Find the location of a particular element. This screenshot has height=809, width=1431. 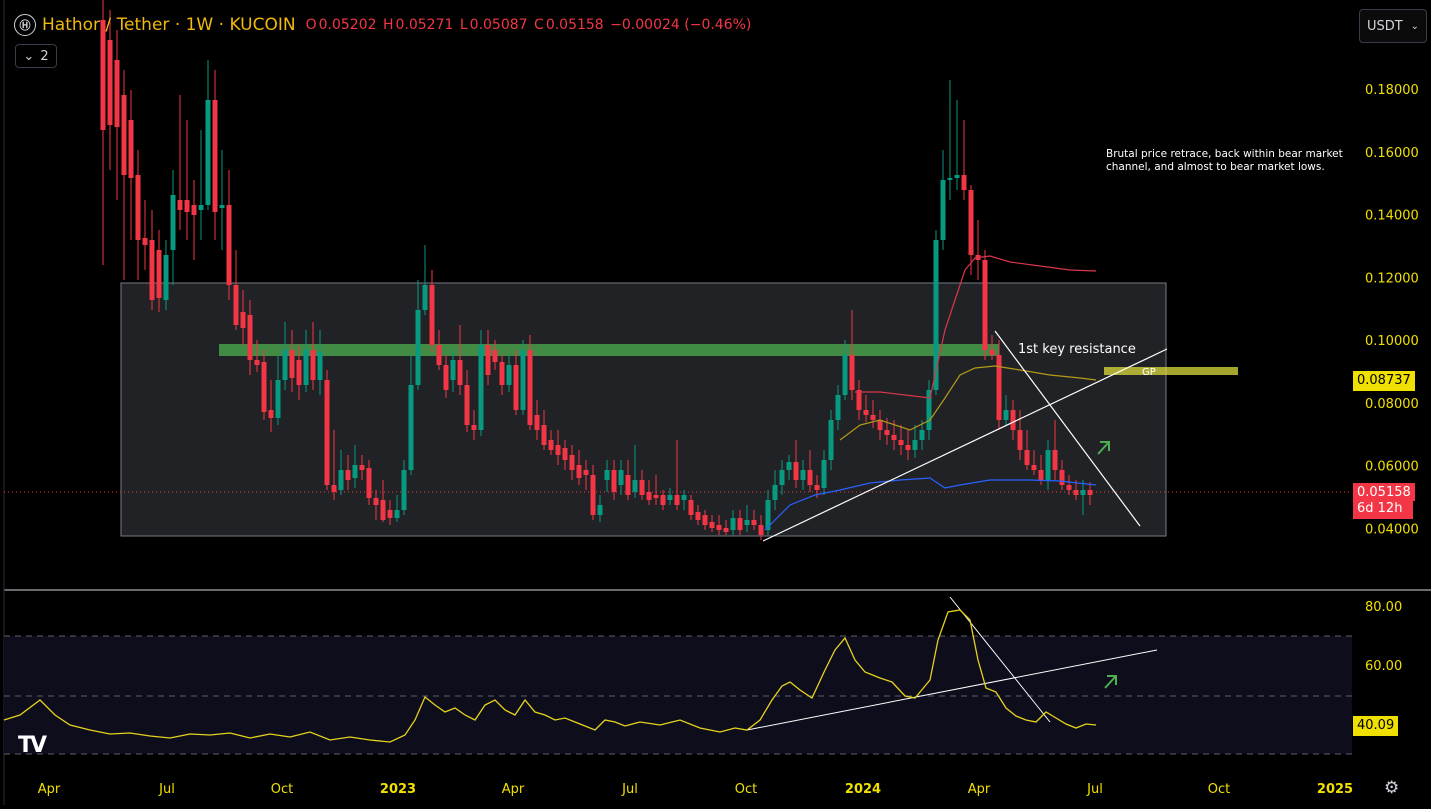

tradingview-logo: TV is located at coordinates (32, 745).